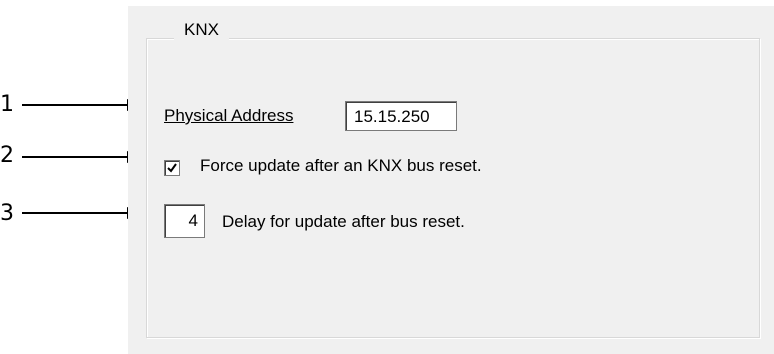  I want to click on force-update-checkbox, so click(172, 168).